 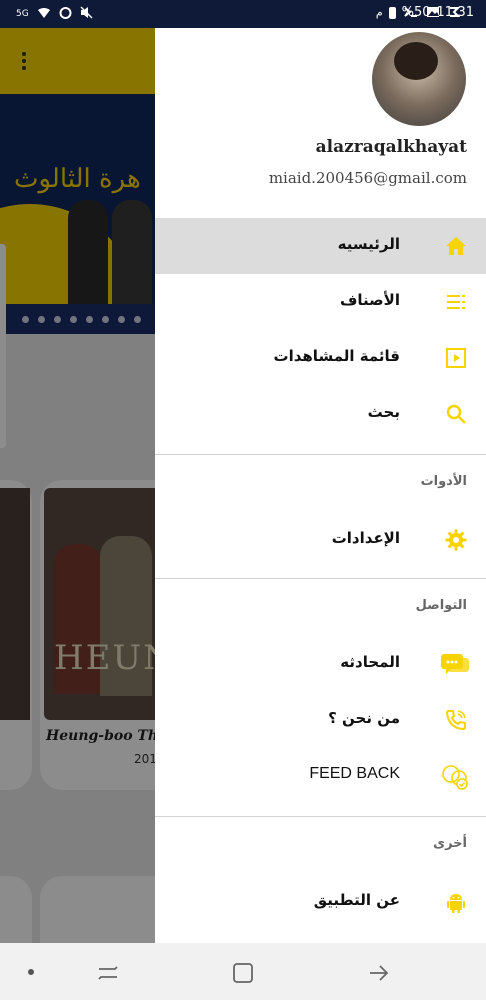 What do you see at coordinates (86, 14) in the screenshot?
I see `mute-icon` at bounding box center [86, 14].